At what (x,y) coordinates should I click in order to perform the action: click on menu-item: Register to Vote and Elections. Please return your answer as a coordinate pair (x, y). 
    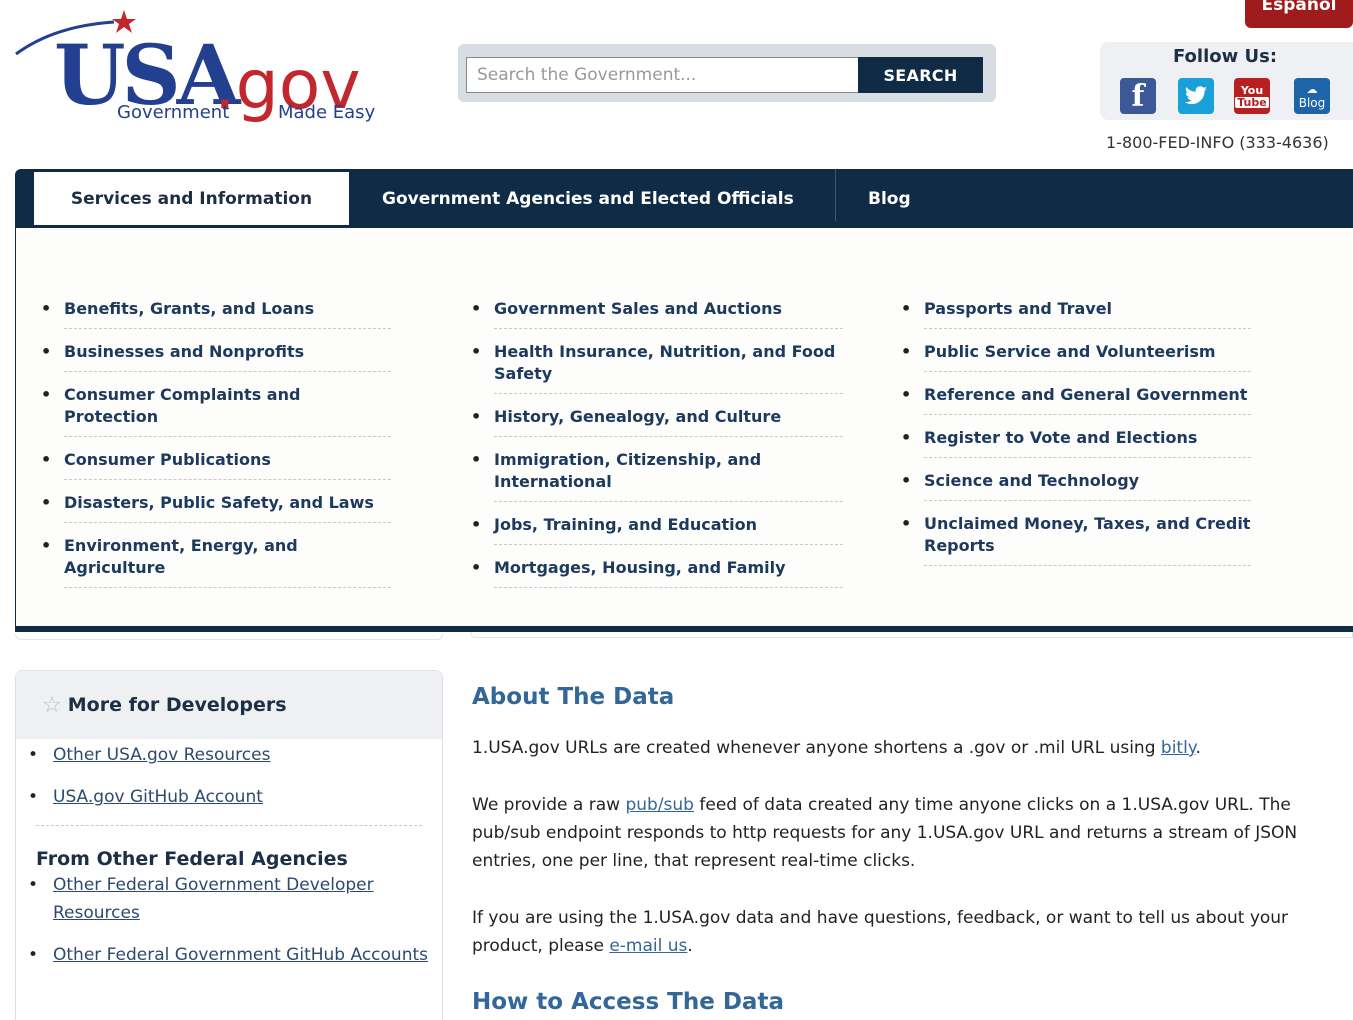
    Looking at the image, I should click on (1076, 442).